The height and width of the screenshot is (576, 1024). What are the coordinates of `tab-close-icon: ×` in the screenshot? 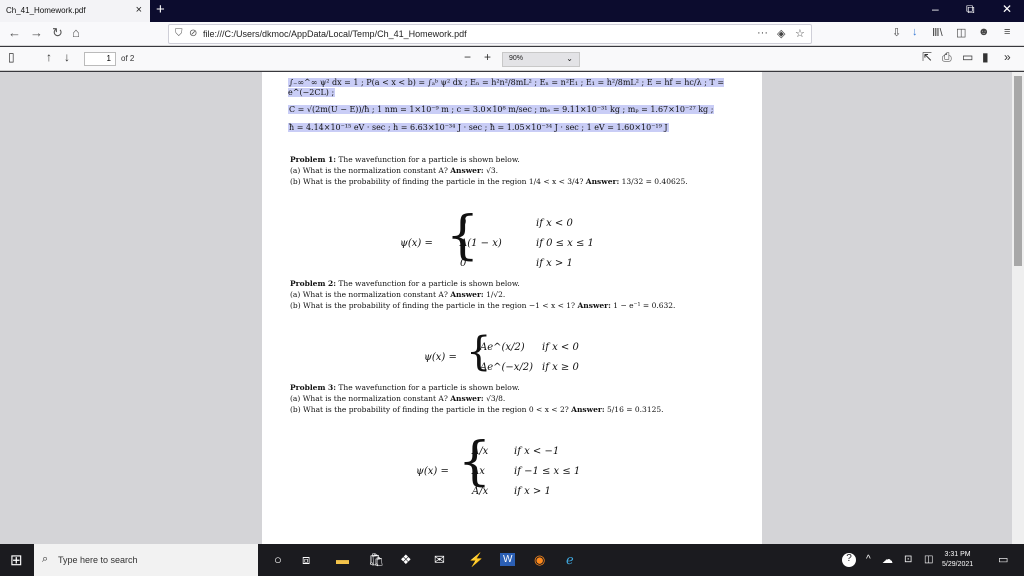 It's located at (139, 10).